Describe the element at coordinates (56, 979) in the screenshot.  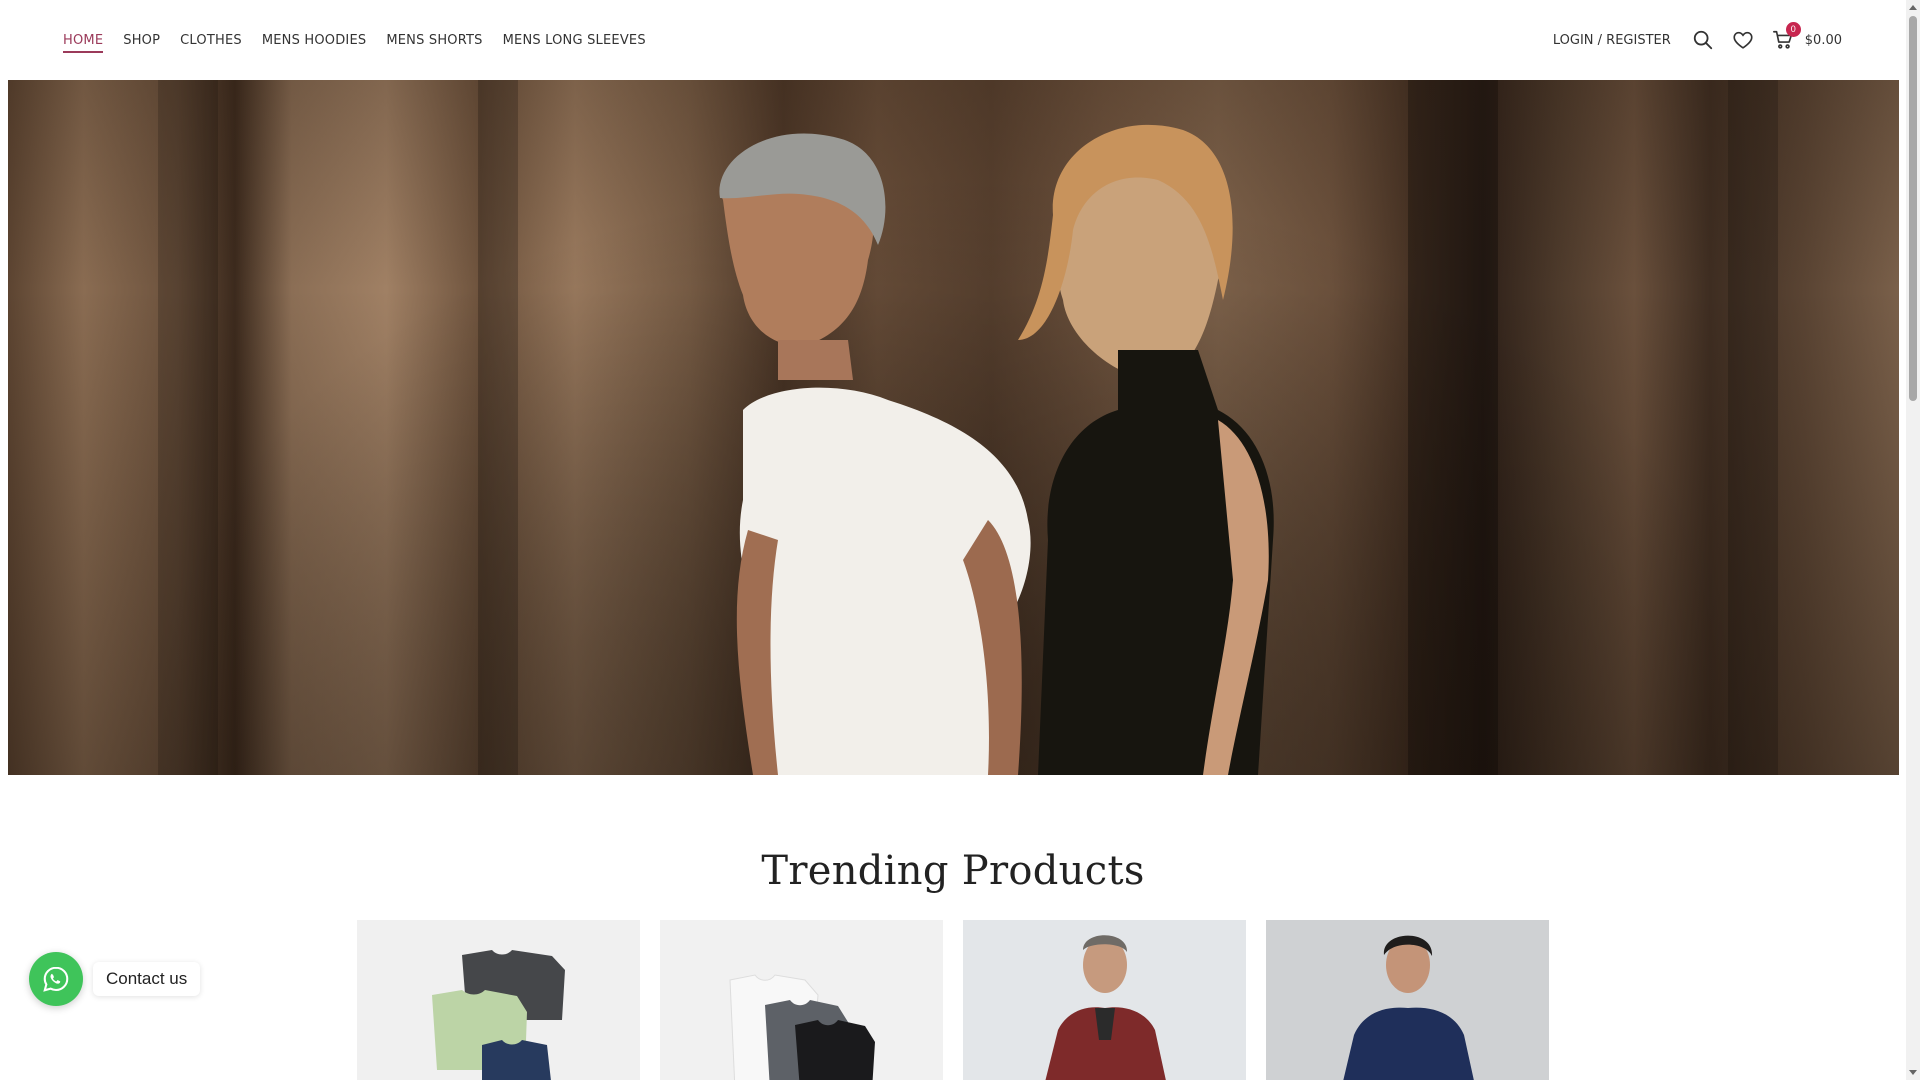
I see `whatsapp-icon` at that location.